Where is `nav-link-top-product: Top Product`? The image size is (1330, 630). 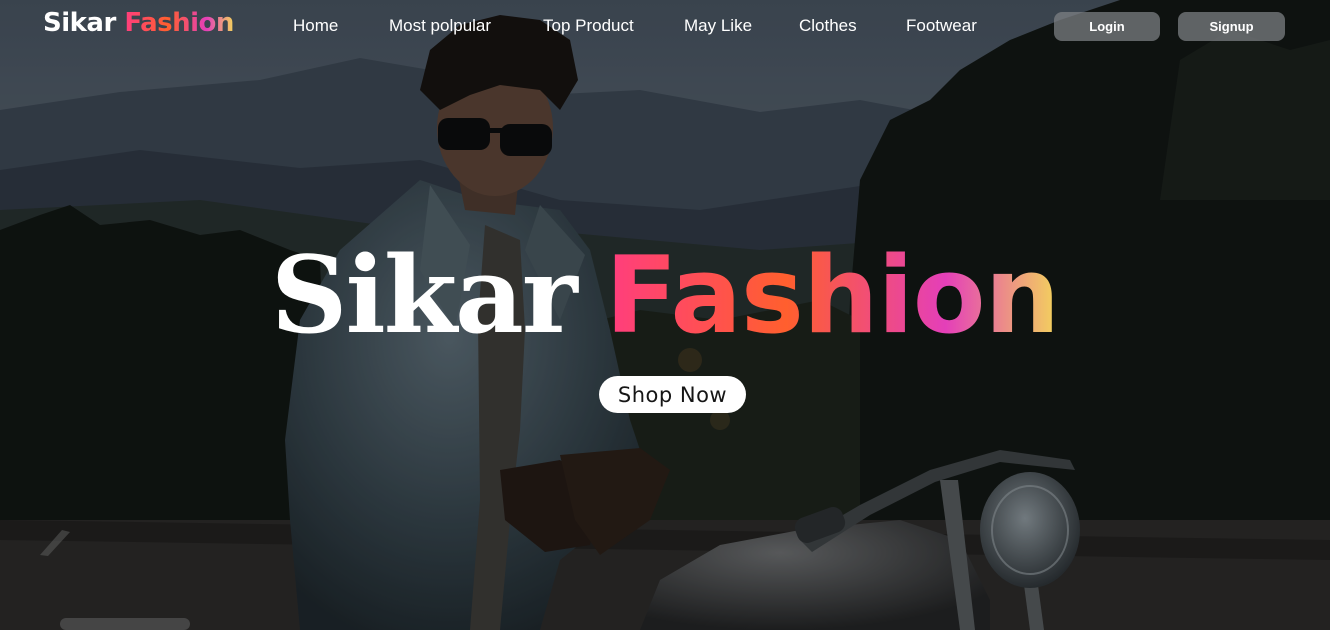
nav-link-top-product: Top Product is located at coordinates (588, 26).